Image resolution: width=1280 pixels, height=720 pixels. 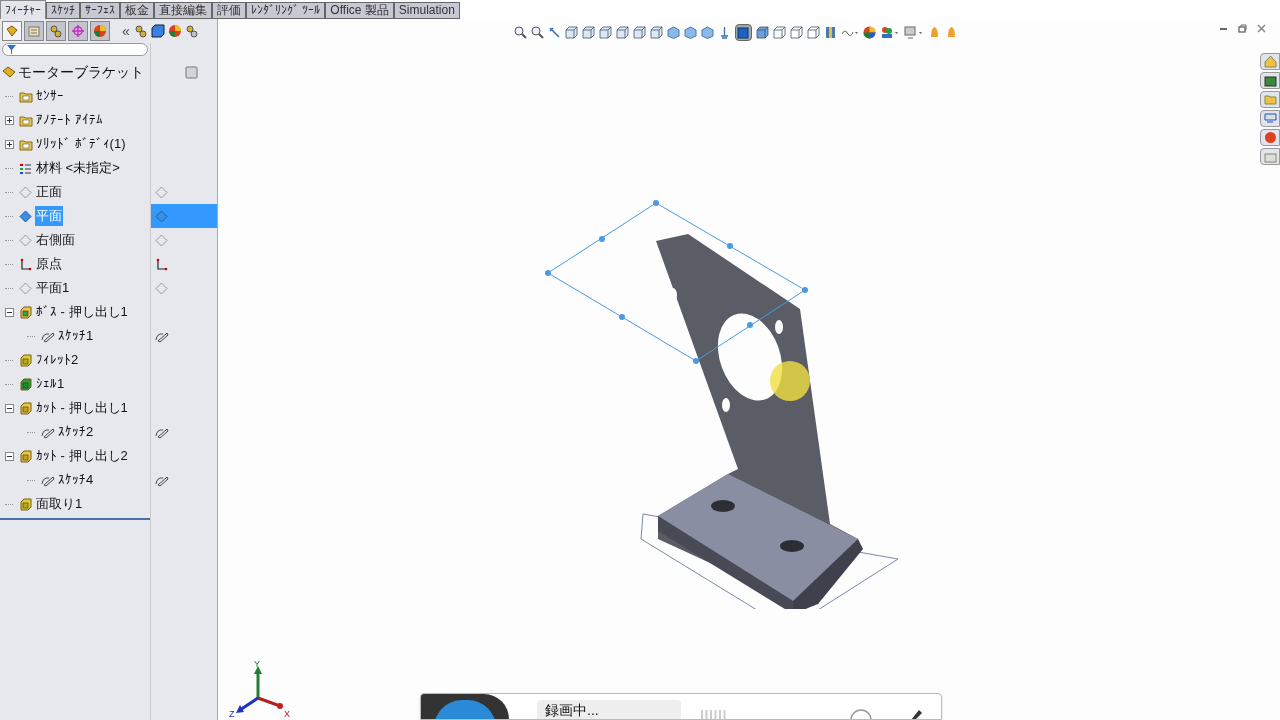 What do you see at coordinates (49, 264) in the screenshot?
I see `tree-item: 原点` at bounding box center [49, 264].